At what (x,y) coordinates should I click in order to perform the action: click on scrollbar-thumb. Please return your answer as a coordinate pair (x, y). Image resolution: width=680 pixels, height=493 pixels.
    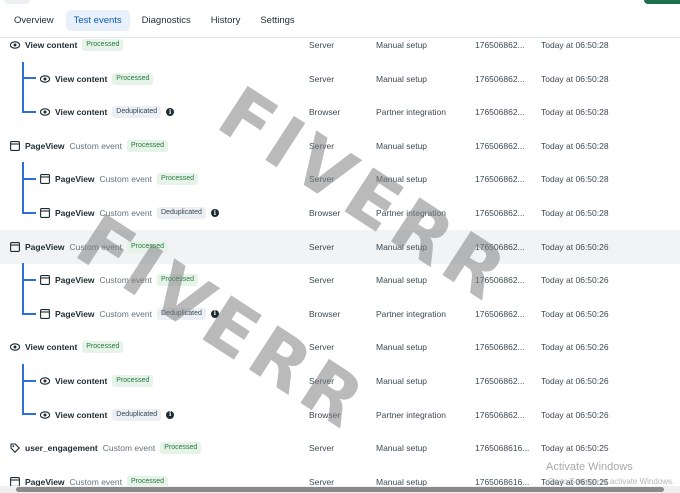
    Looking at the image, I should click on (340, 489).